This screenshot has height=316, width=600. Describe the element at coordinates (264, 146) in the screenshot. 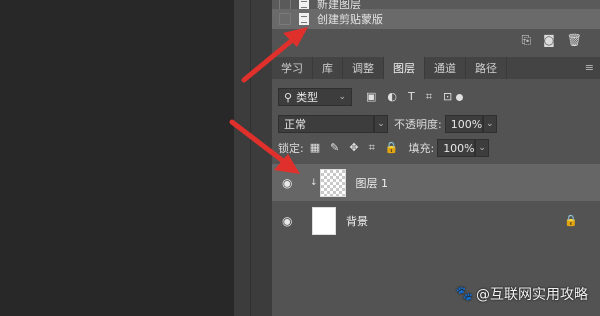

I see `arrow-to-layer` at that location.